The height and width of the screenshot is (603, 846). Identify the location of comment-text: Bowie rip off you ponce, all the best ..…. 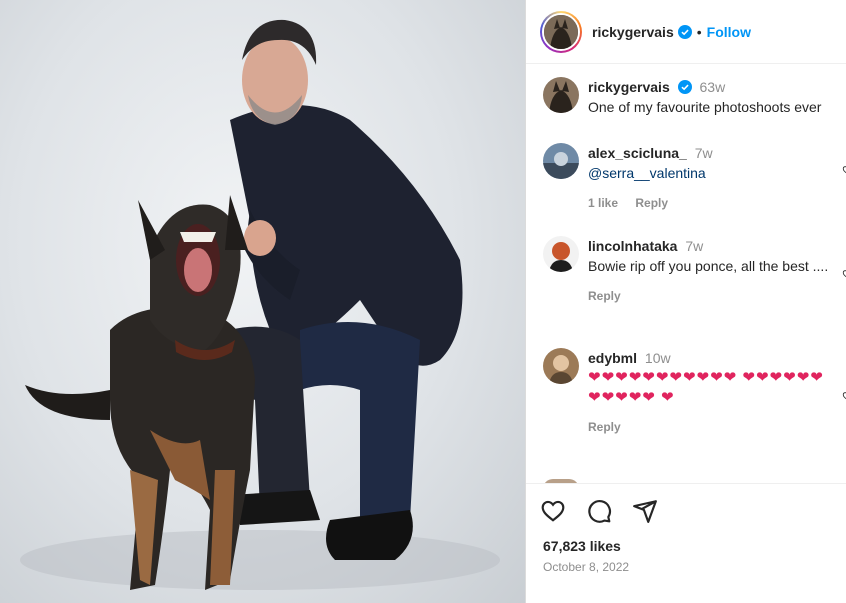
(708, 266).